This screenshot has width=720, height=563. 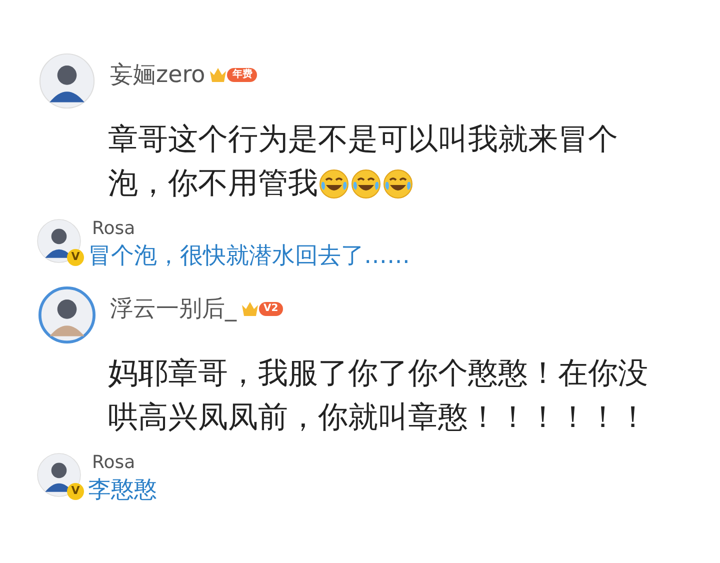 I want to click on username: 妄婳zero, so click(x=158, y=75).